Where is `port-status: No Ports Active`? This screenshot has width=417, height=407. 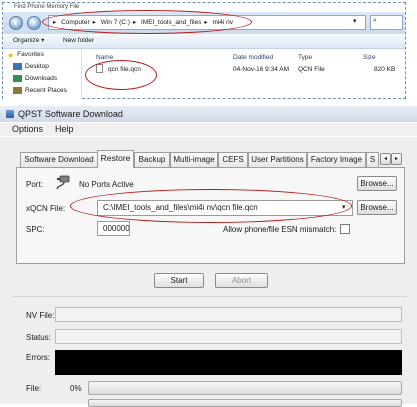 port-status: No Ports Active is located at coordinates (106, 184).